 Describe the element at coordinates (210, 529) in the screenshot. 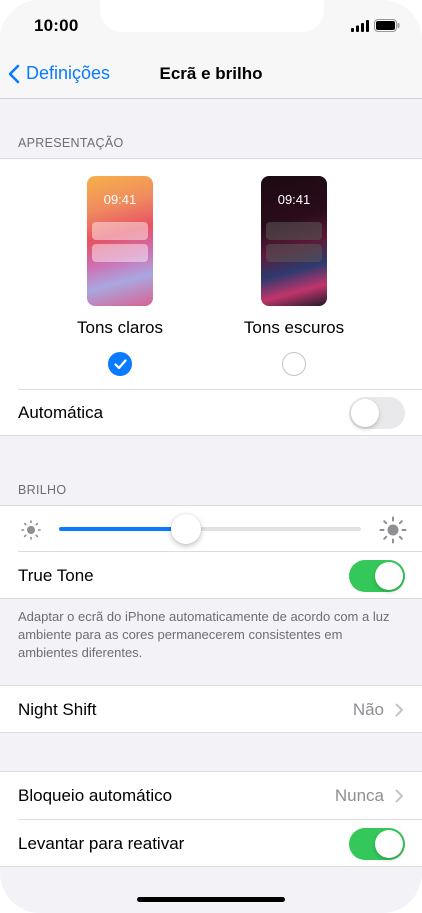

I see `brightness-slider` at that location.